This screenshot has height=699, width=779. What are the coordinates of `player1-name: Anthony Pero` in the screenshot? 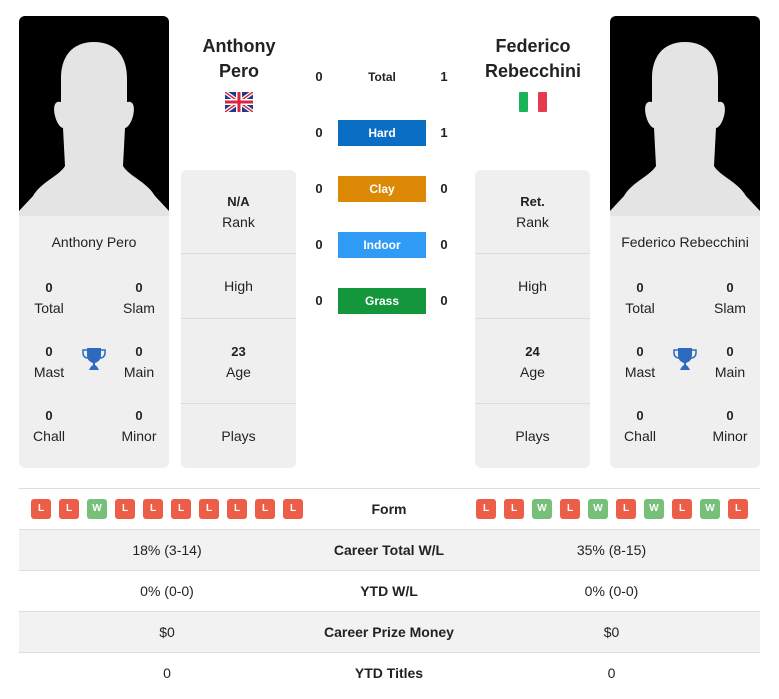 It's located at (239, 59).